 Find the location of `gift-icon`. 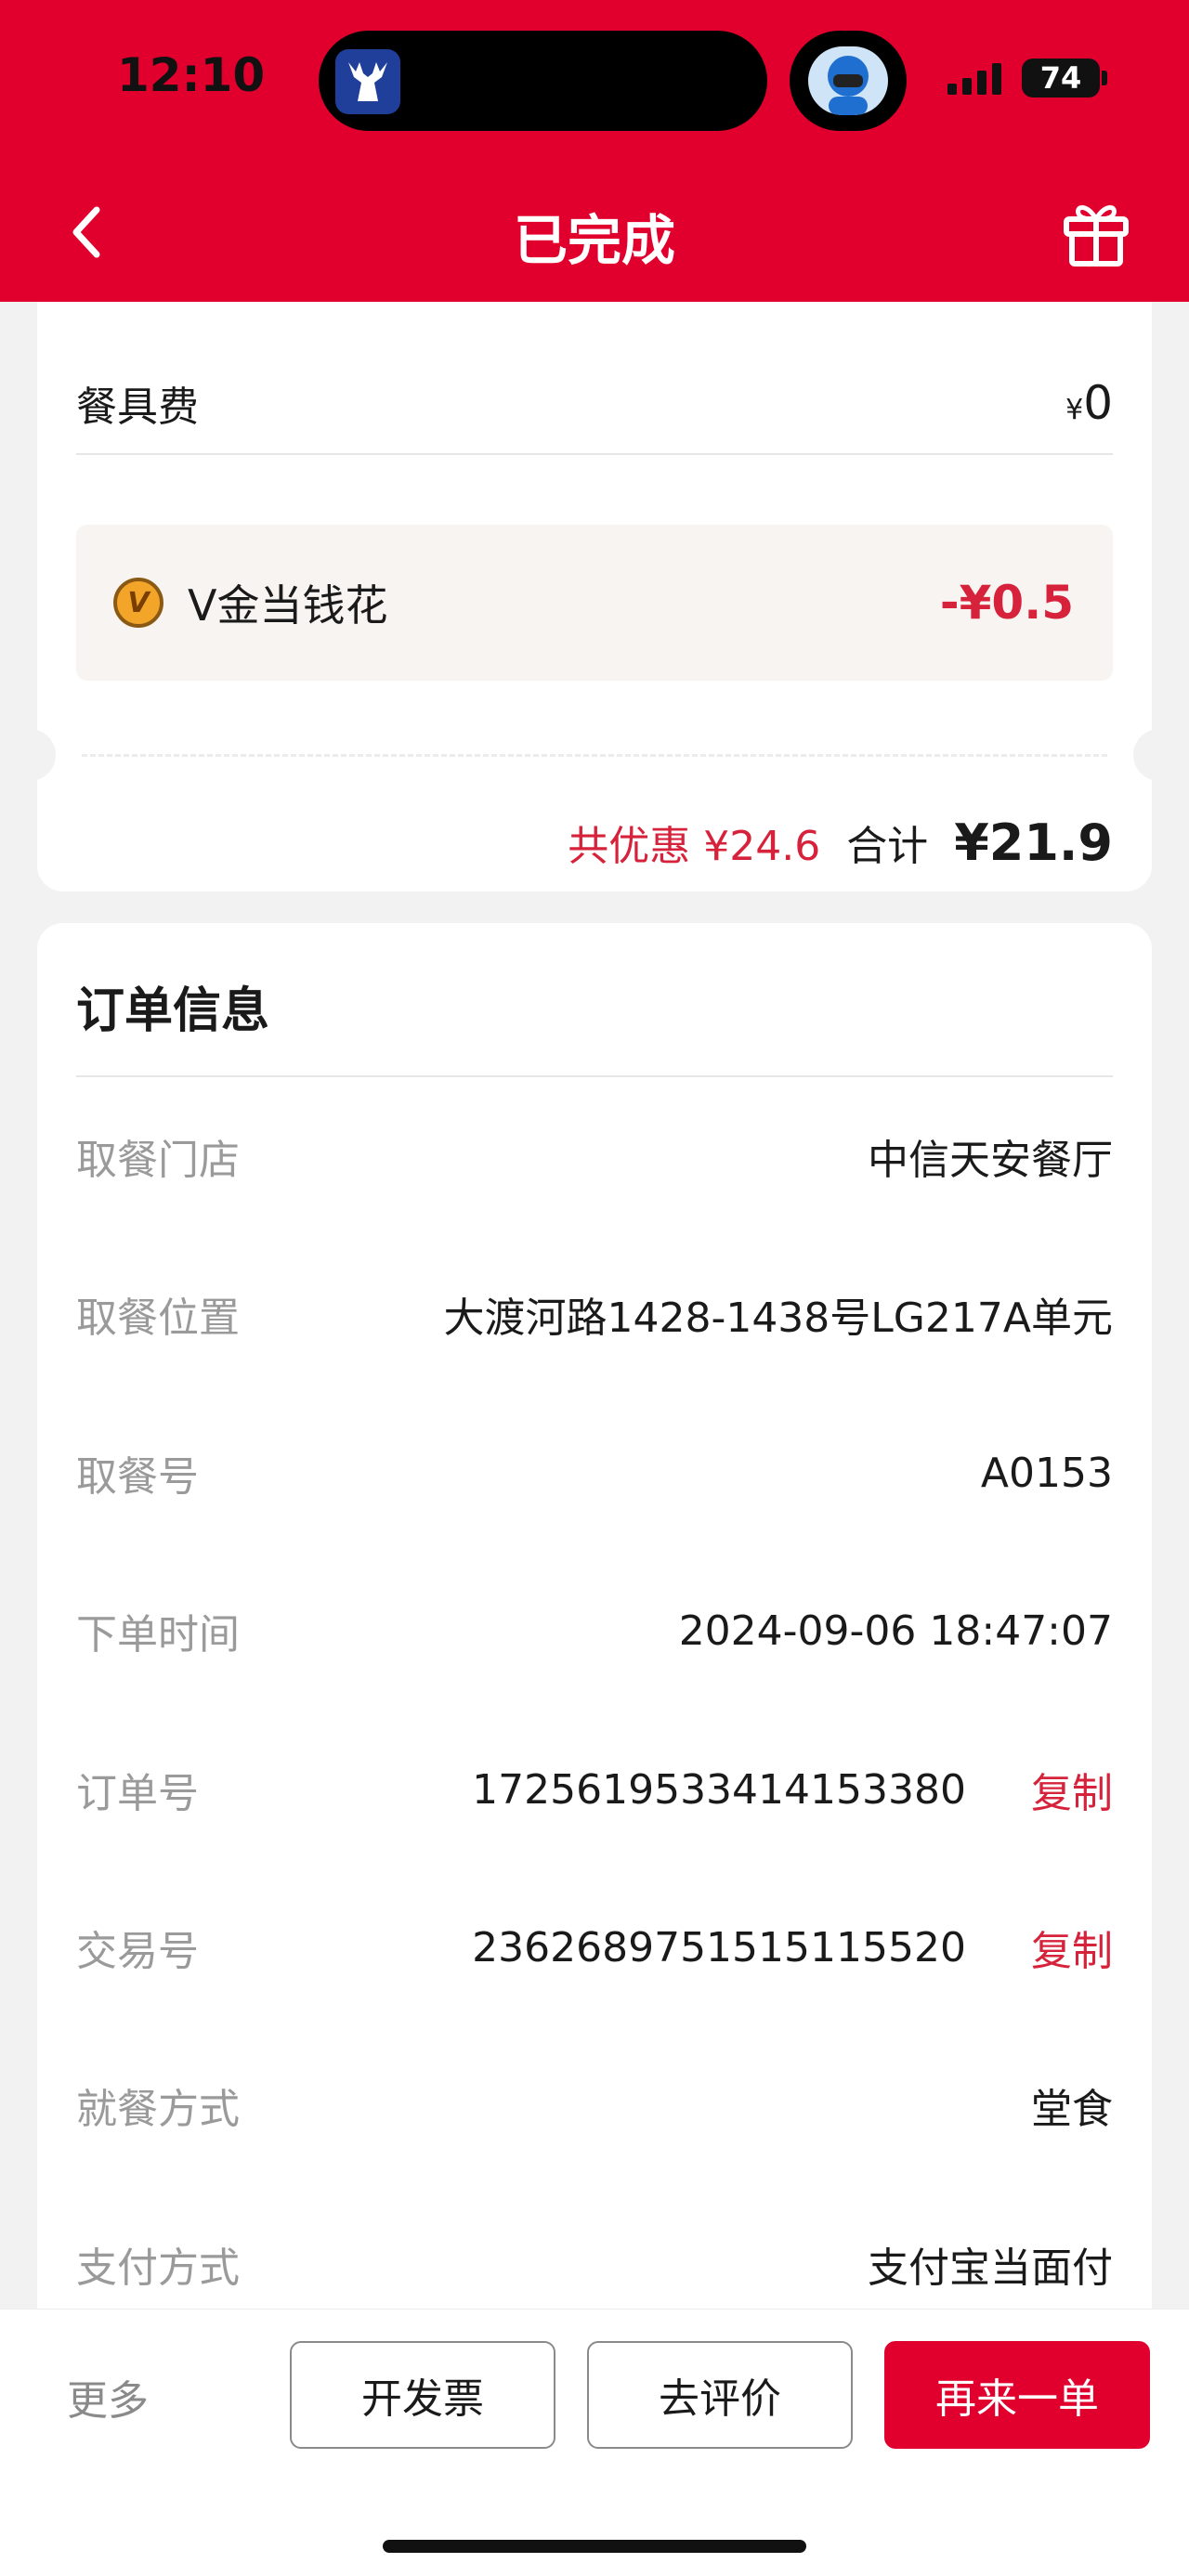

gift-icon is located at coordinates (1096, 236).